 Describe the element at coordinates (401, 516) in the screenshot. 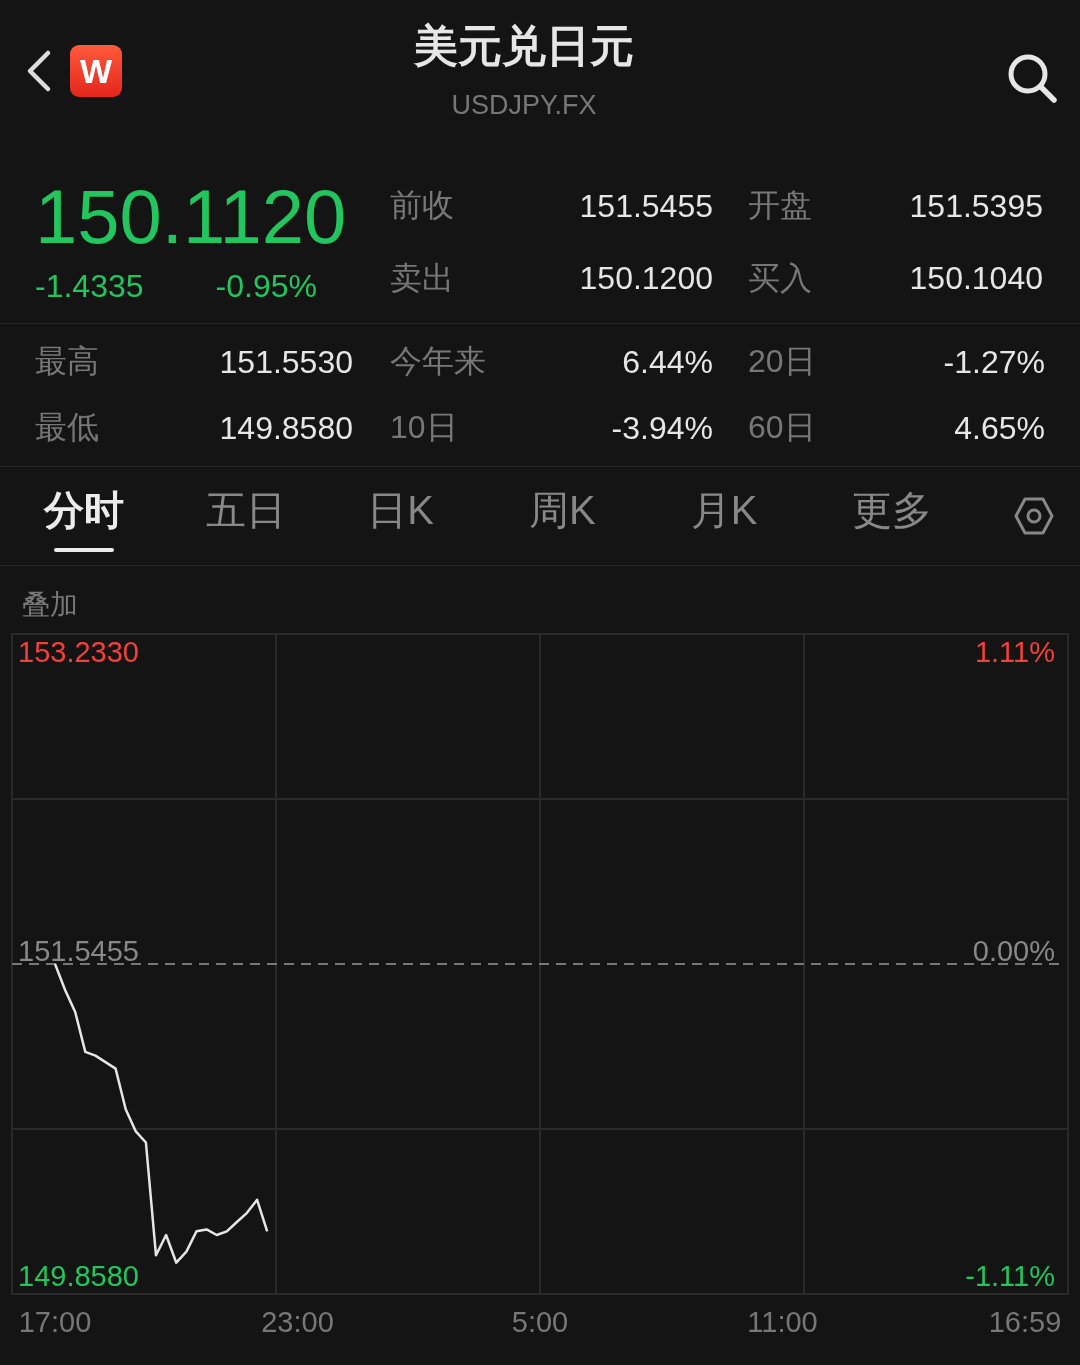

I see `chart-tab: 日K` at that location.